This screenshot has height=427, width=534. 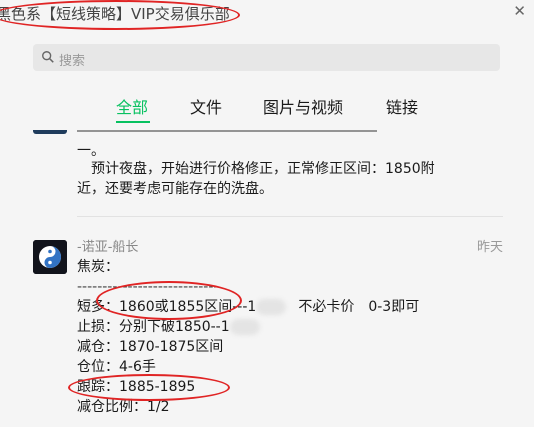 What do you see at coordinates (153, 327) in the screenshot?
I see `stop-loss-text: 止损：分别下破1850--1` at bounding box center [153, 327].